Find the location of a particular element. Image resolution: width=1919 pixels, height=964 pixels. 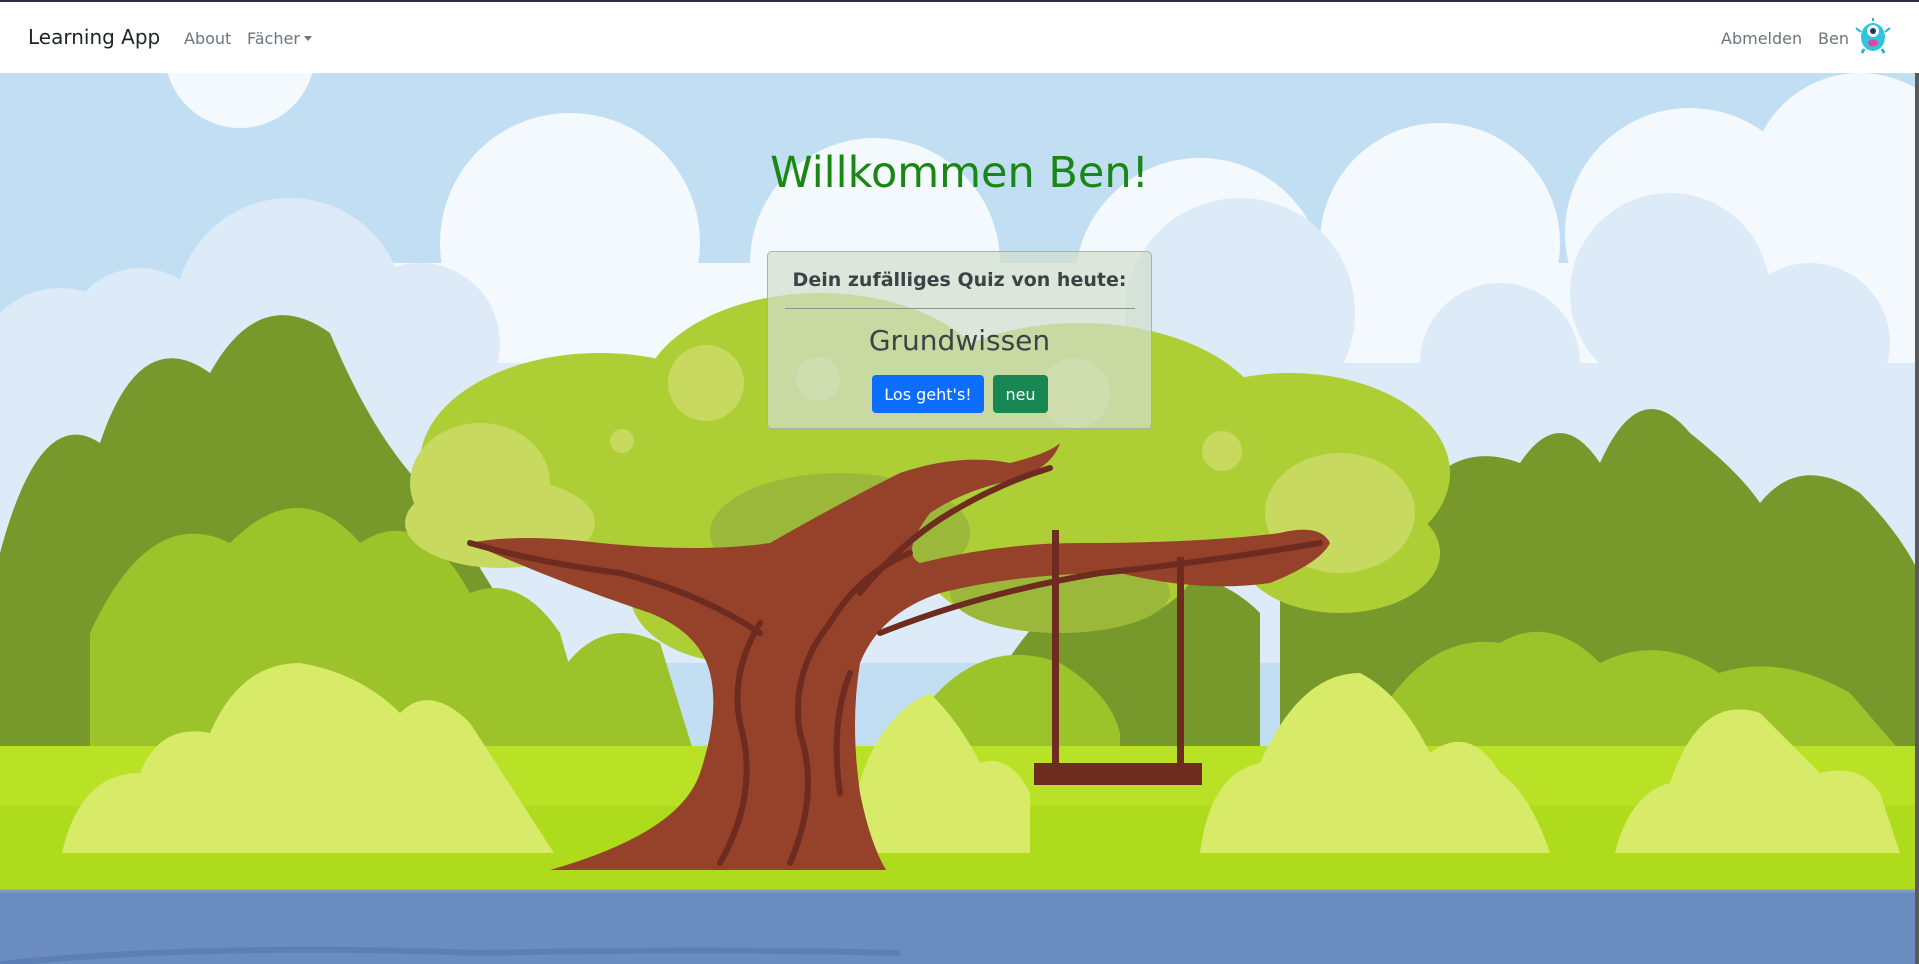

nav-subjects-dropdown: Fächer is located at coordinates (279, 38).